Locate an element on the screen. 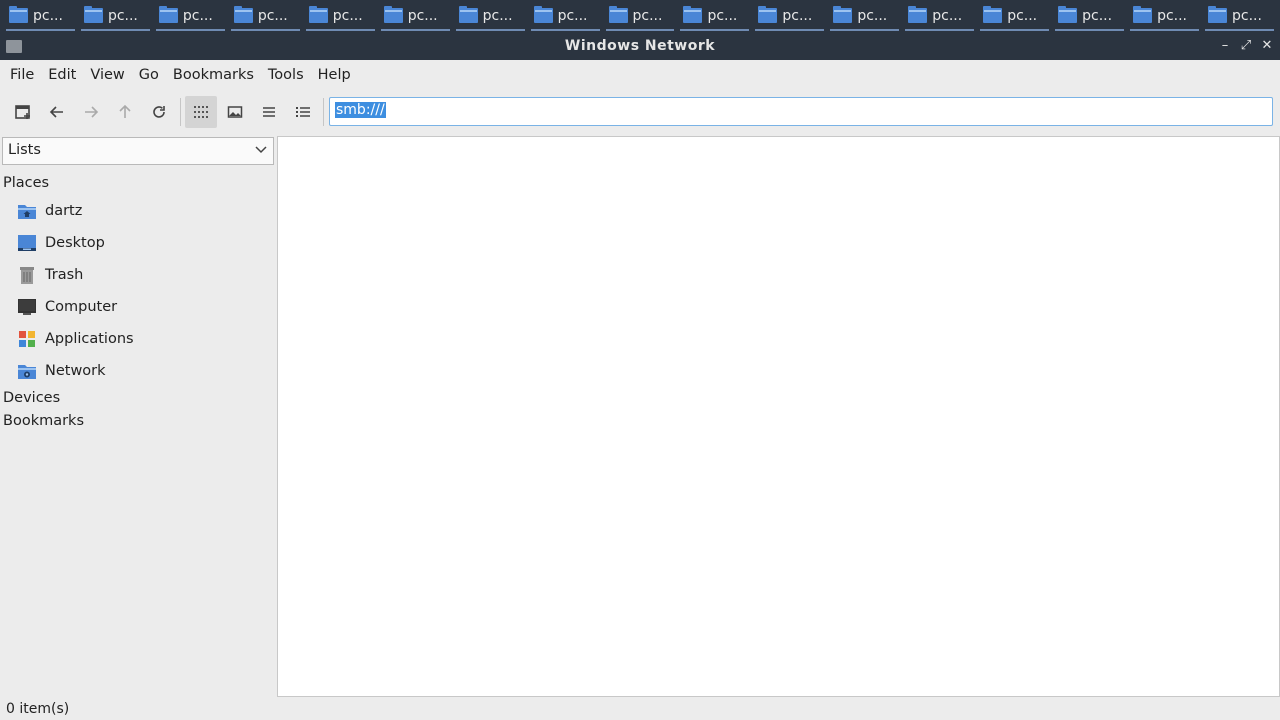 The width and height of the screenshot is (1280, 720). sidebar-item-applications: Applications is located at coordinates (138, 339).